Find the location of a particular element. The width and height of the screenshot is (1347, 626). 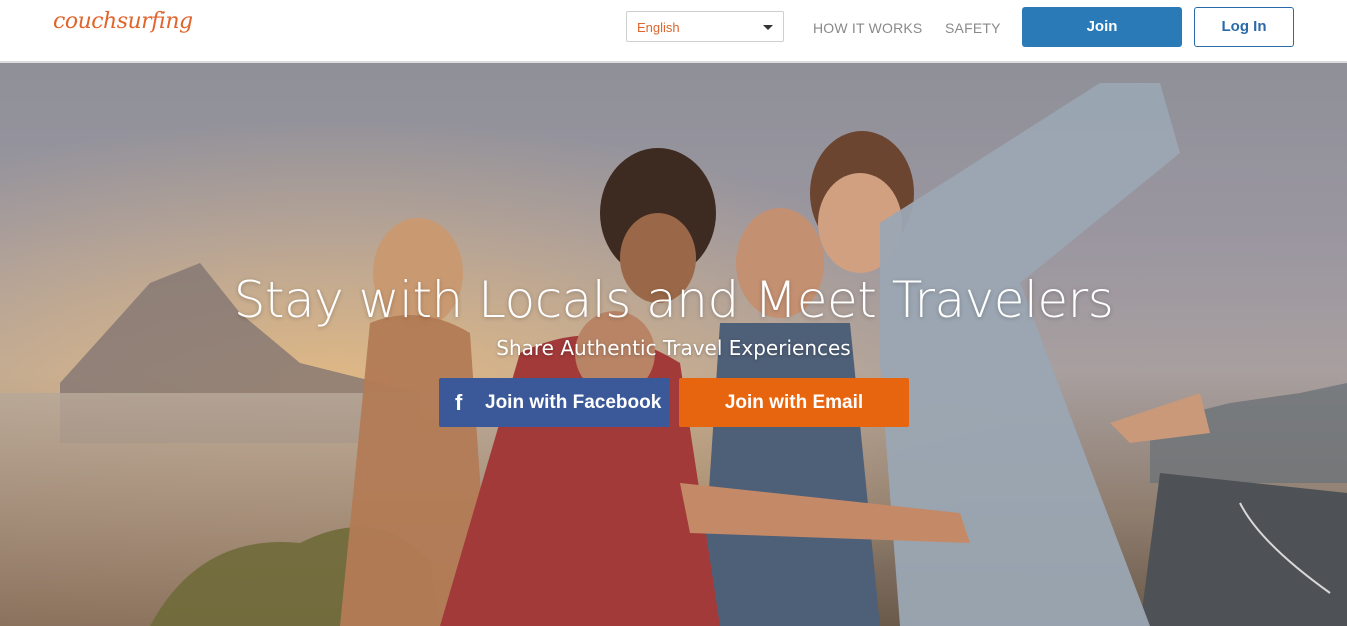

hero-title: Stay with Locals and Meet Travelers is located at coordinates (673, 300).